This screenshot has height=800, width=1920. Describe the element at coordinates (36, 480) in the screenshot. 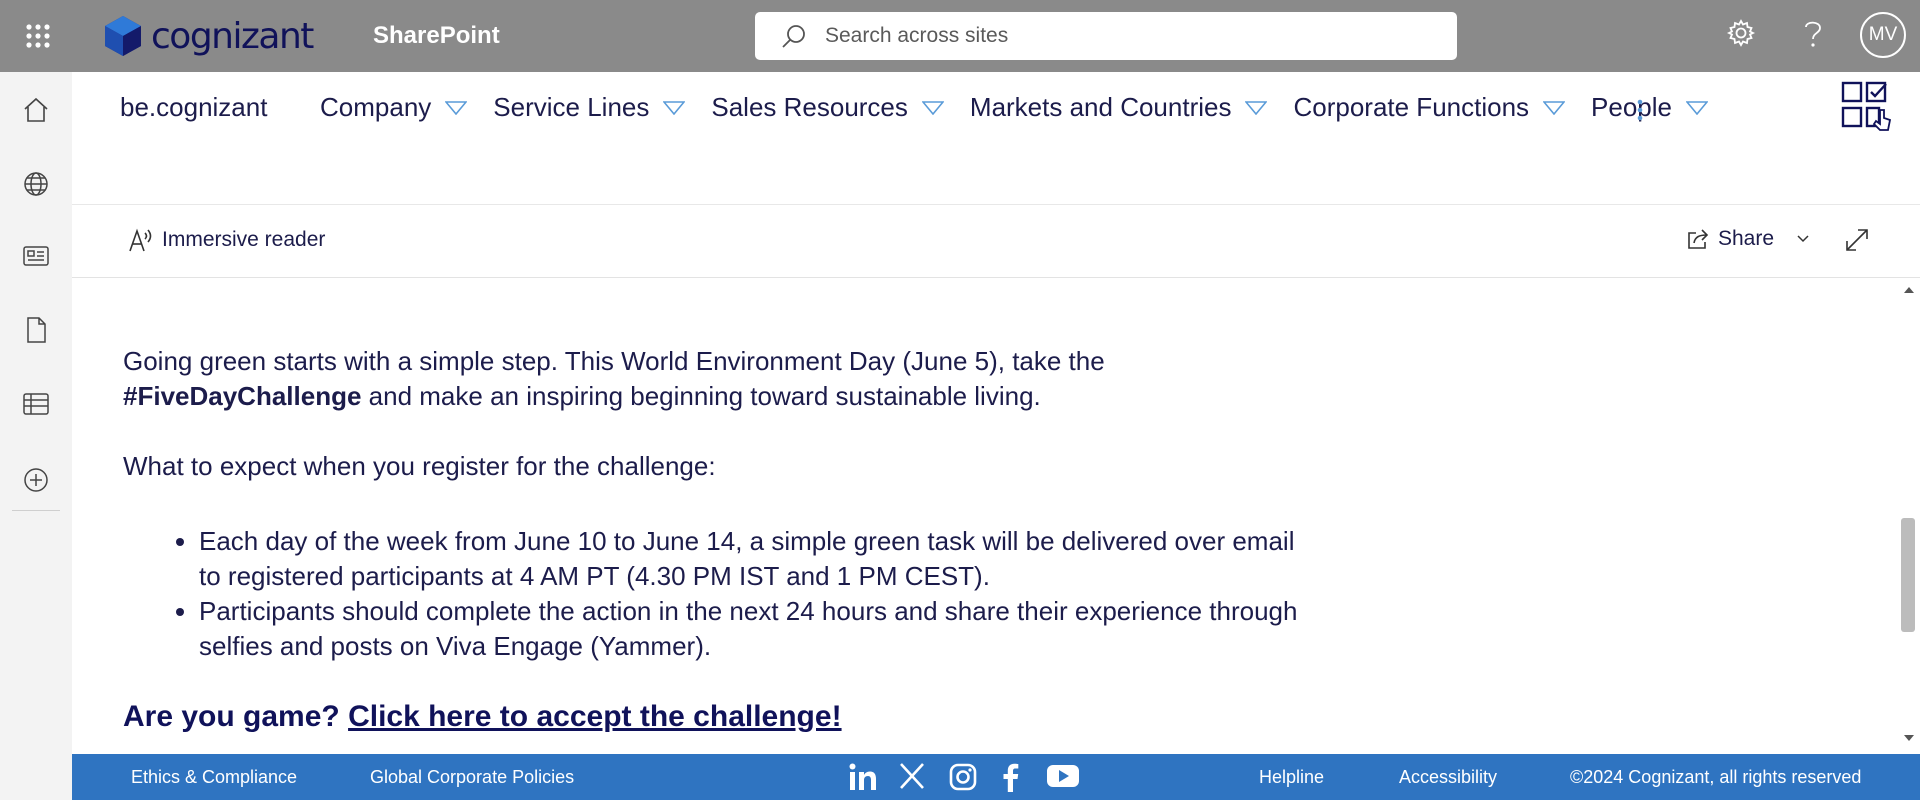

I see `create-add-icon` at that location.